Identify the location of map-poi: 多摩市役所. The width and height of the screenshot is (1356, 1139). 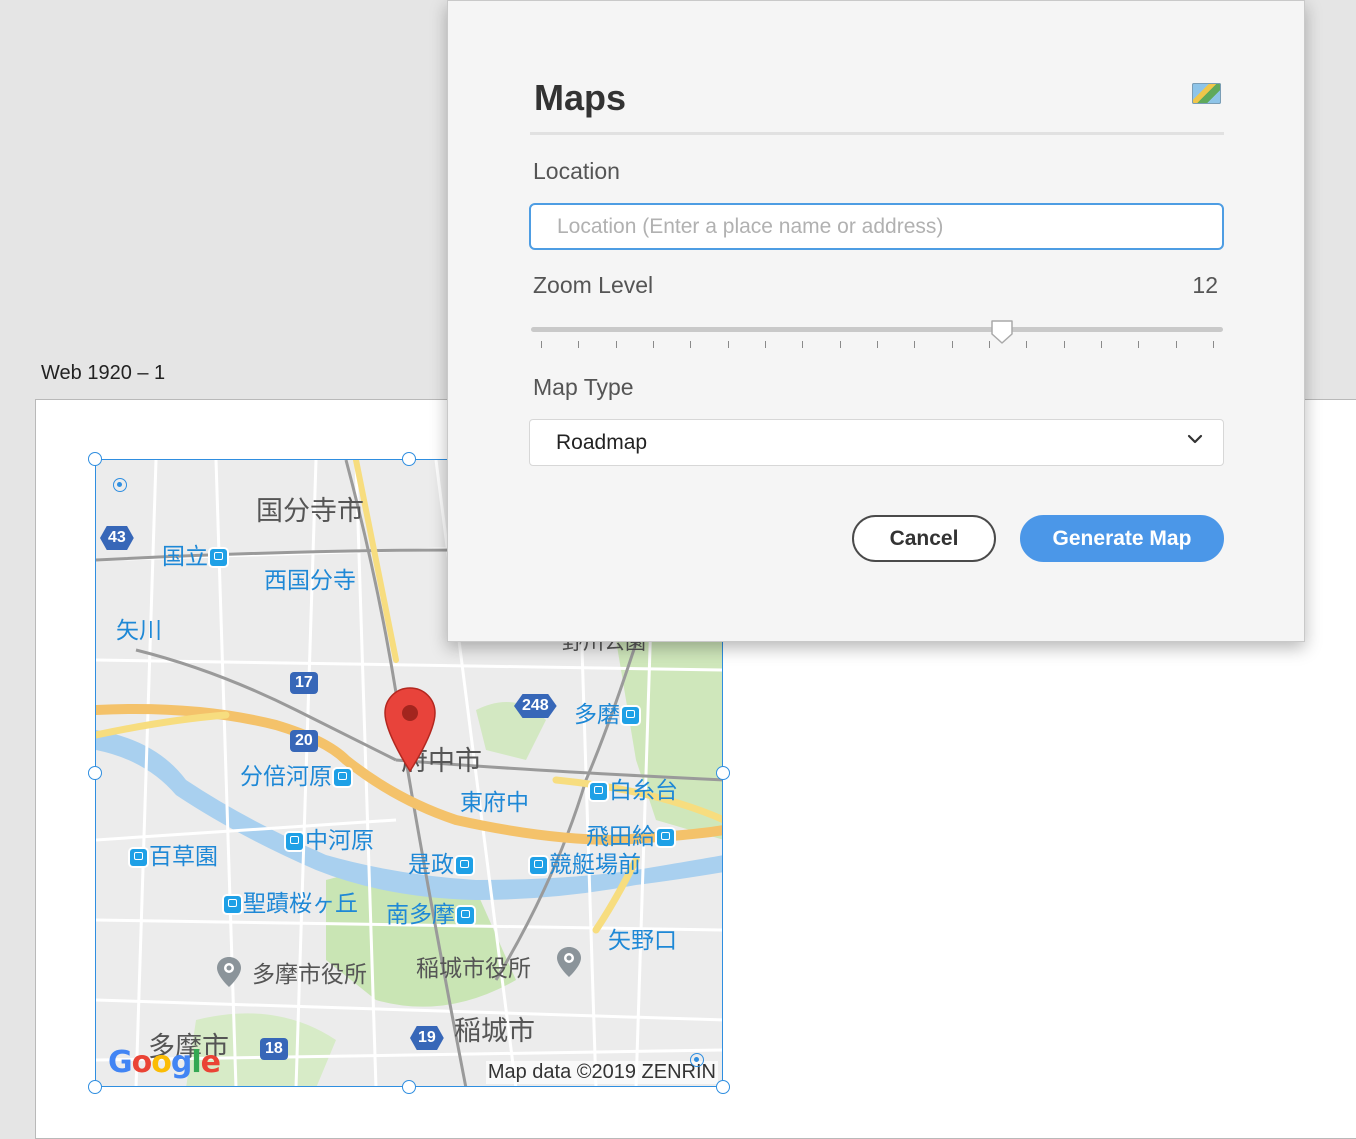
(309, 975).